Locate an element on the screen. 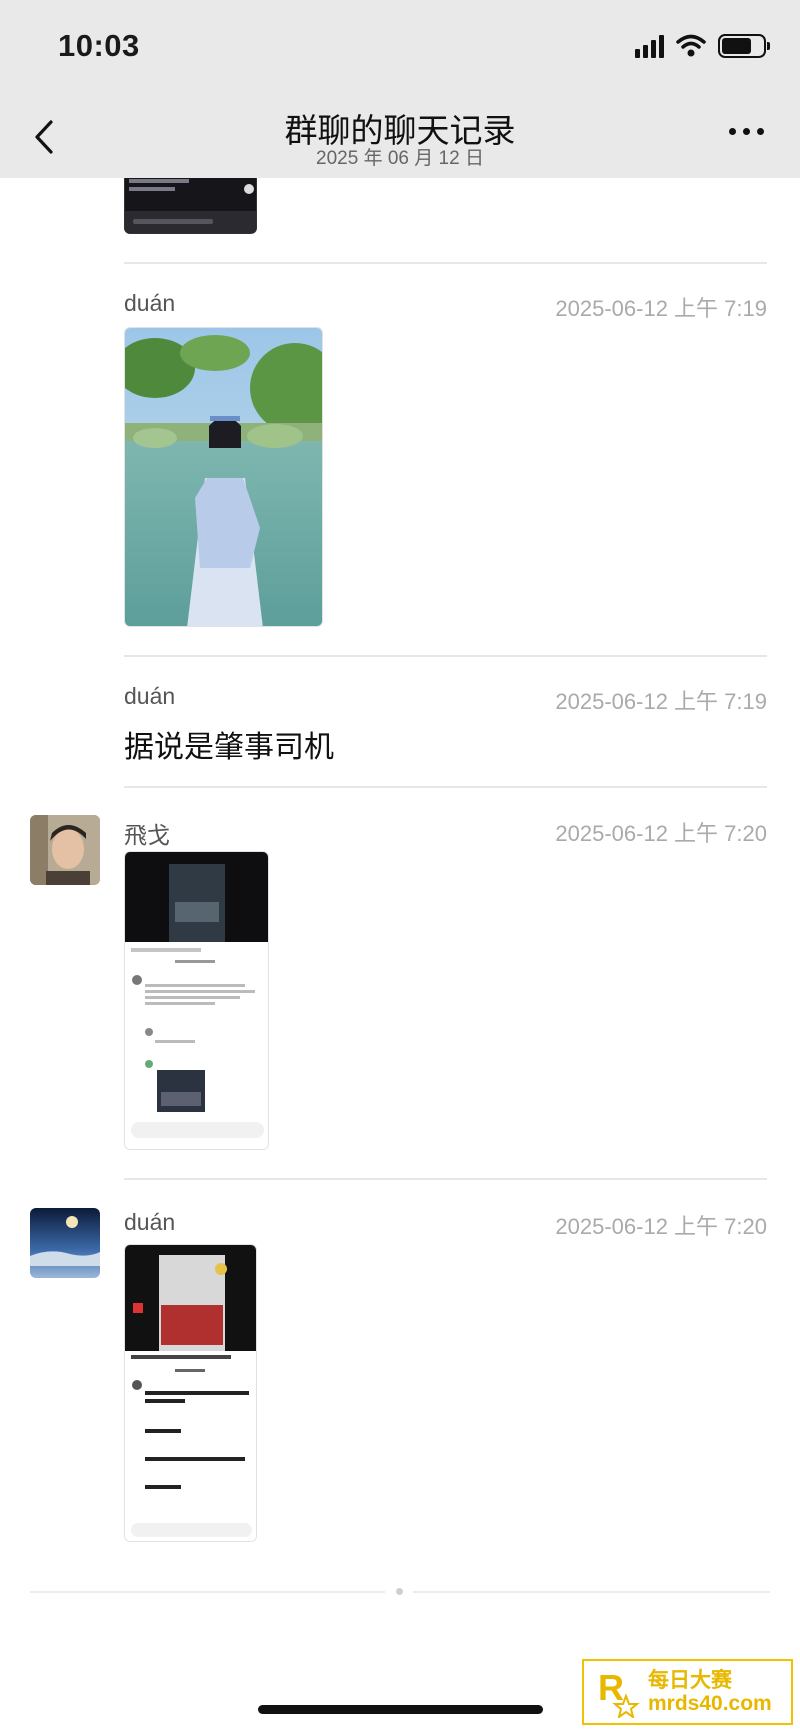 This screenshot has height=1733, width=800. message-image-photo is located at coordinates (223, 477).